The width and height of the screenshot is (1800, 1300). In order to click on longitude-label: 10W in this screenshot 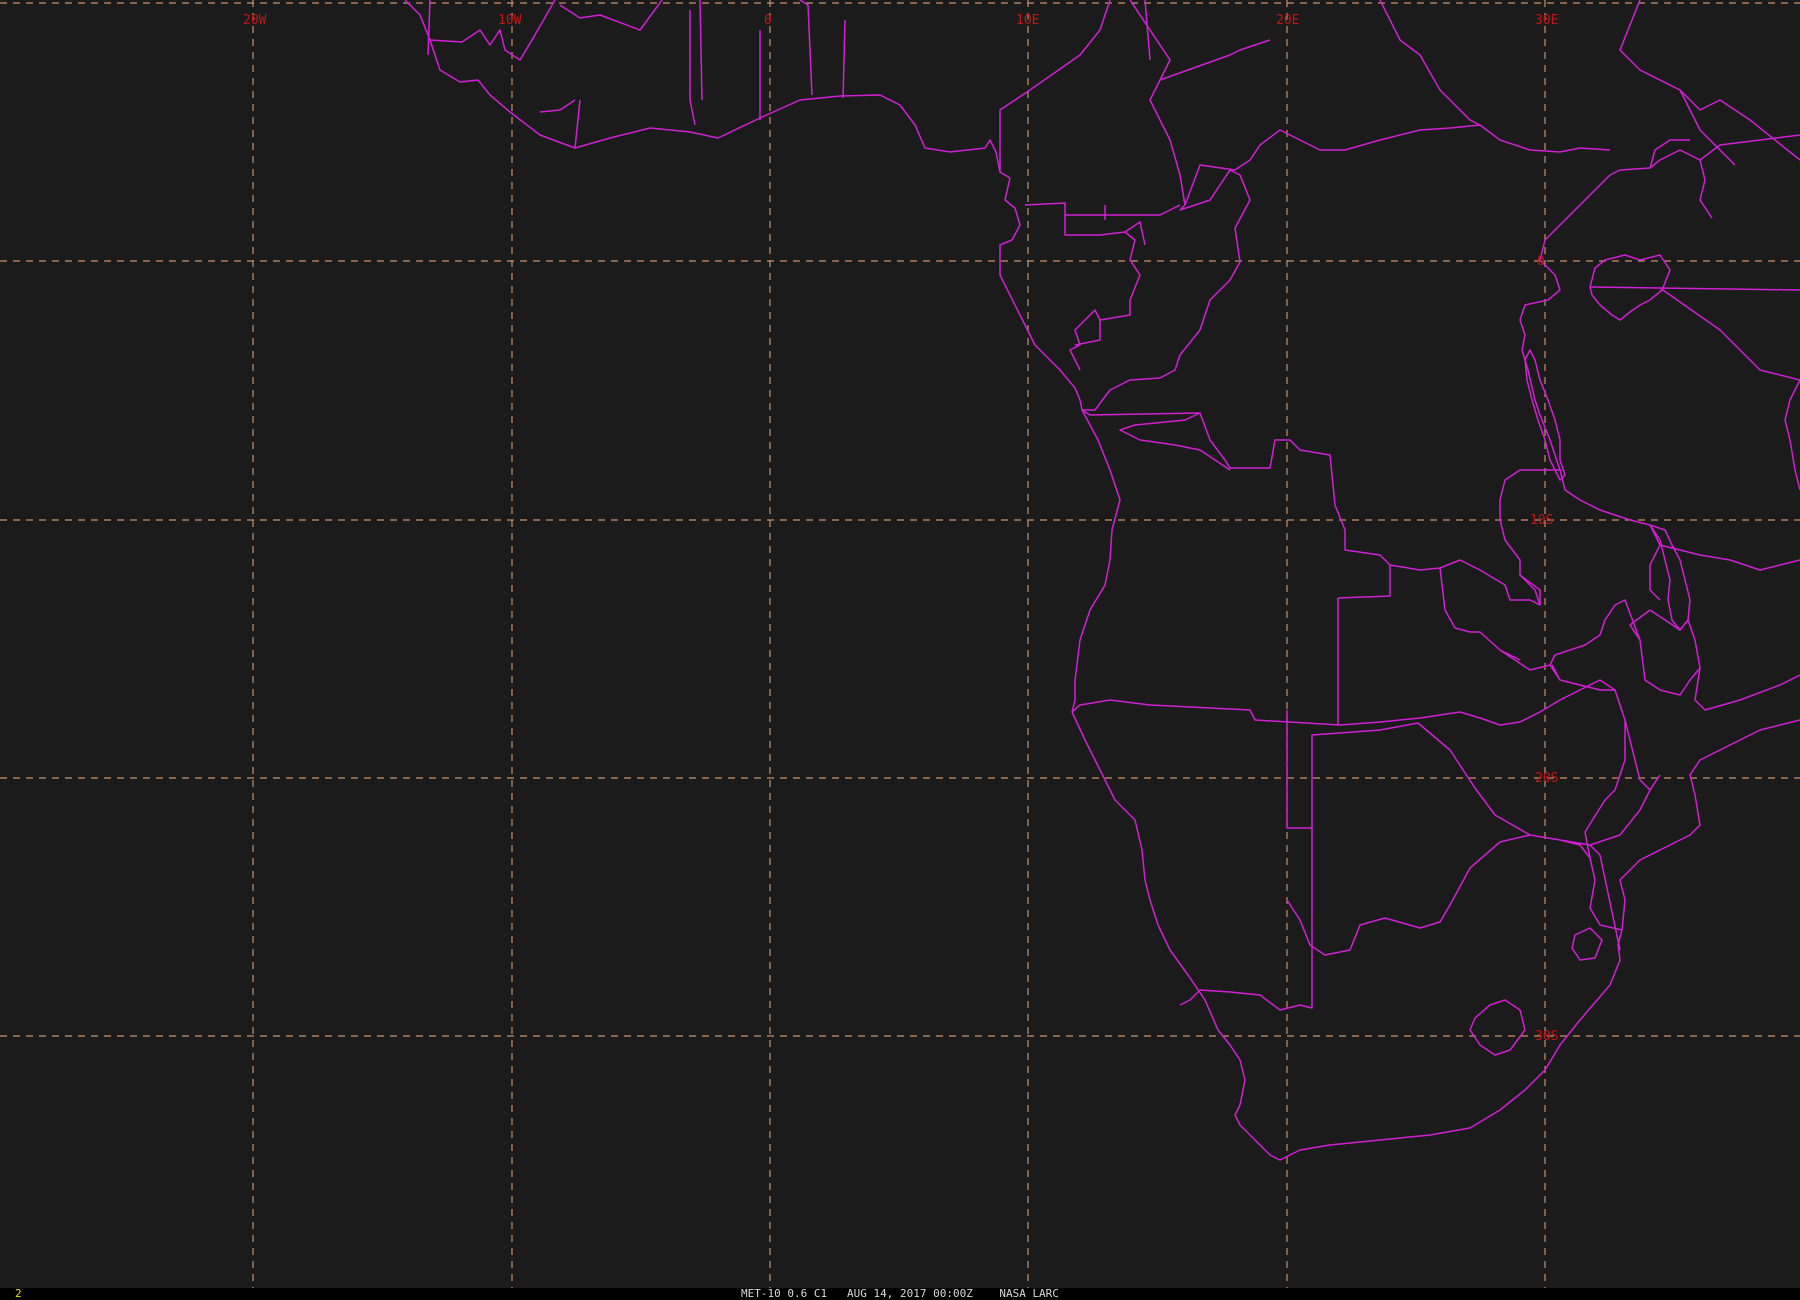, I will do `click(510, 20)`.